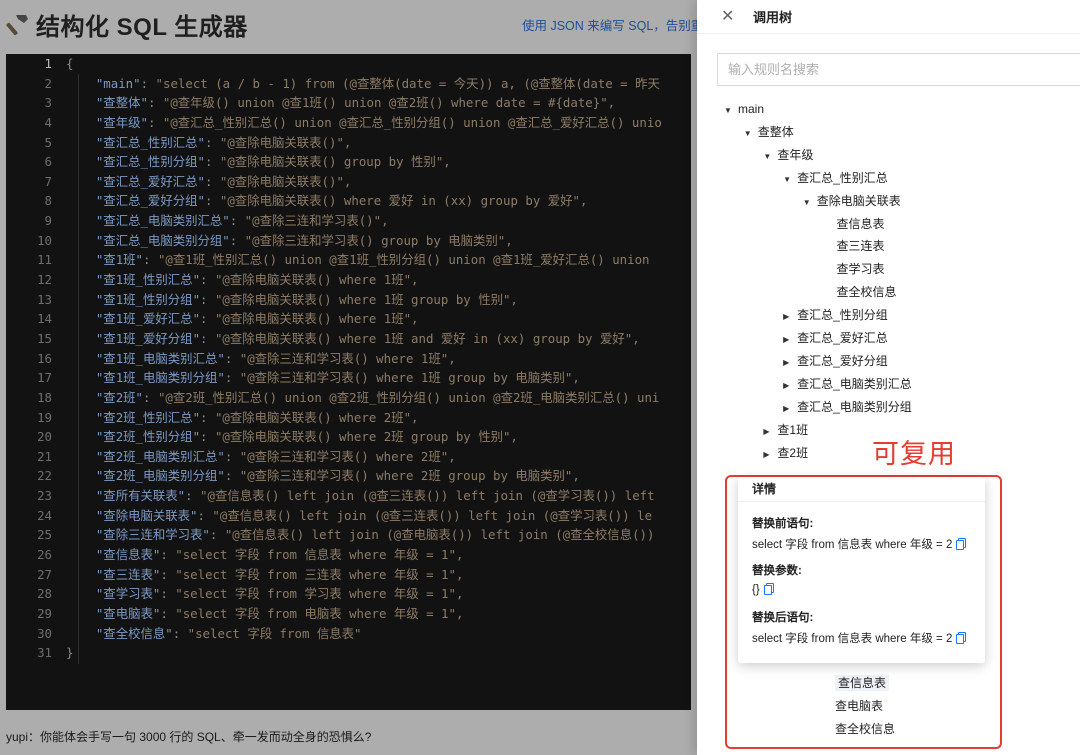 The height and width of the screenshot is (755, 1080). I want to click on tree-node-label: 查信息表, so click(860, 223).